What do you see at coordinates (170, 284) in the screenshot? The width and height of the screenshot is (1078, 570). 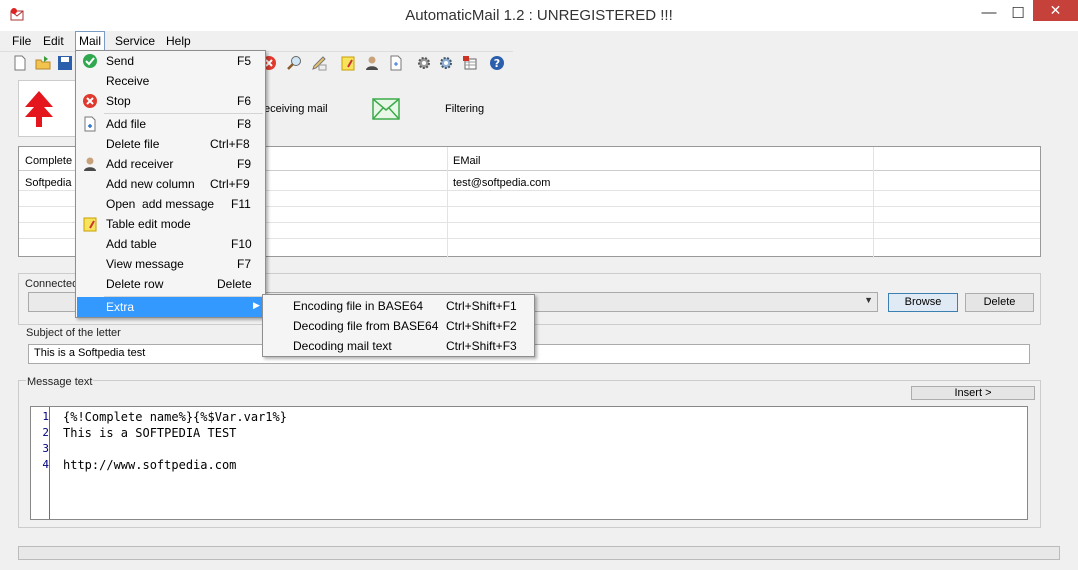 I see `menu-item-delete-row: Delete row Delete` at bounding box center [170, 284].